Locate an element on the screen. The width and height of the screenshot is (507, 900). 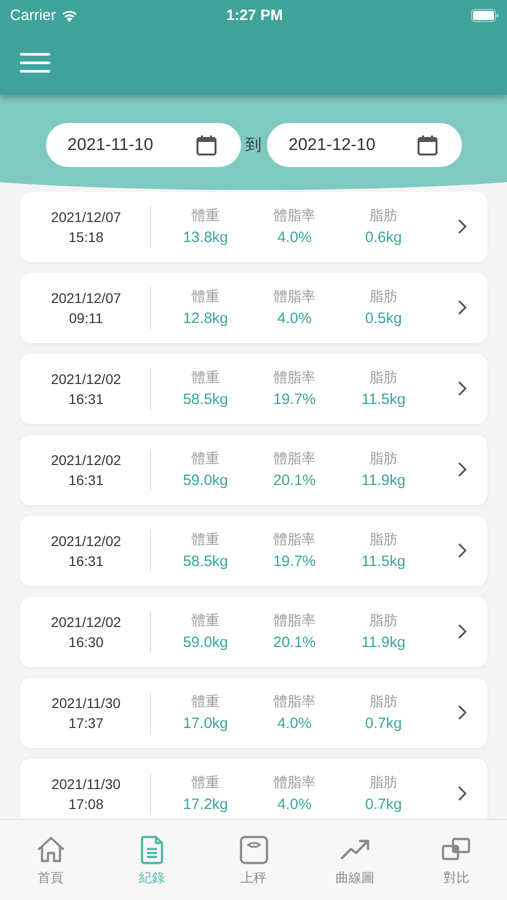
metric-value: 0.6kg is located at coordinates (383, 237).